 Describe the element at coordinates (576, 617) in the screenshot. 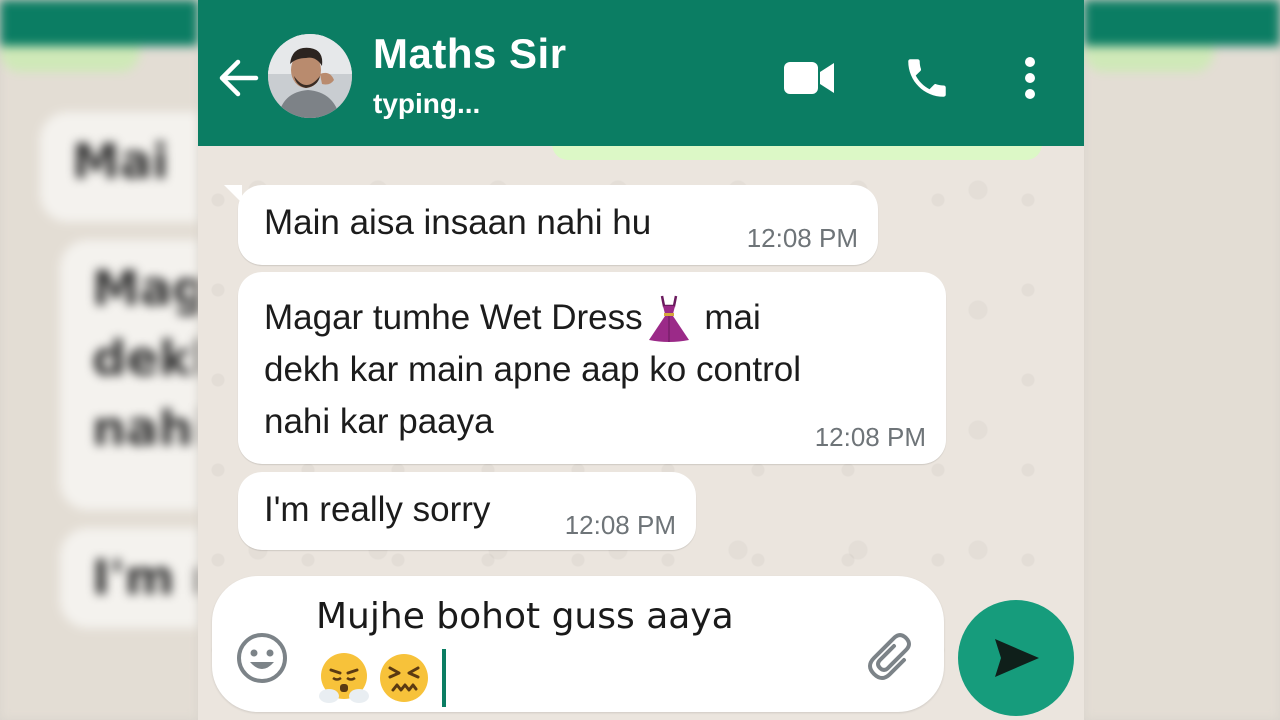

I see `message-input: Mujhe bohot guss aaya` at that location.